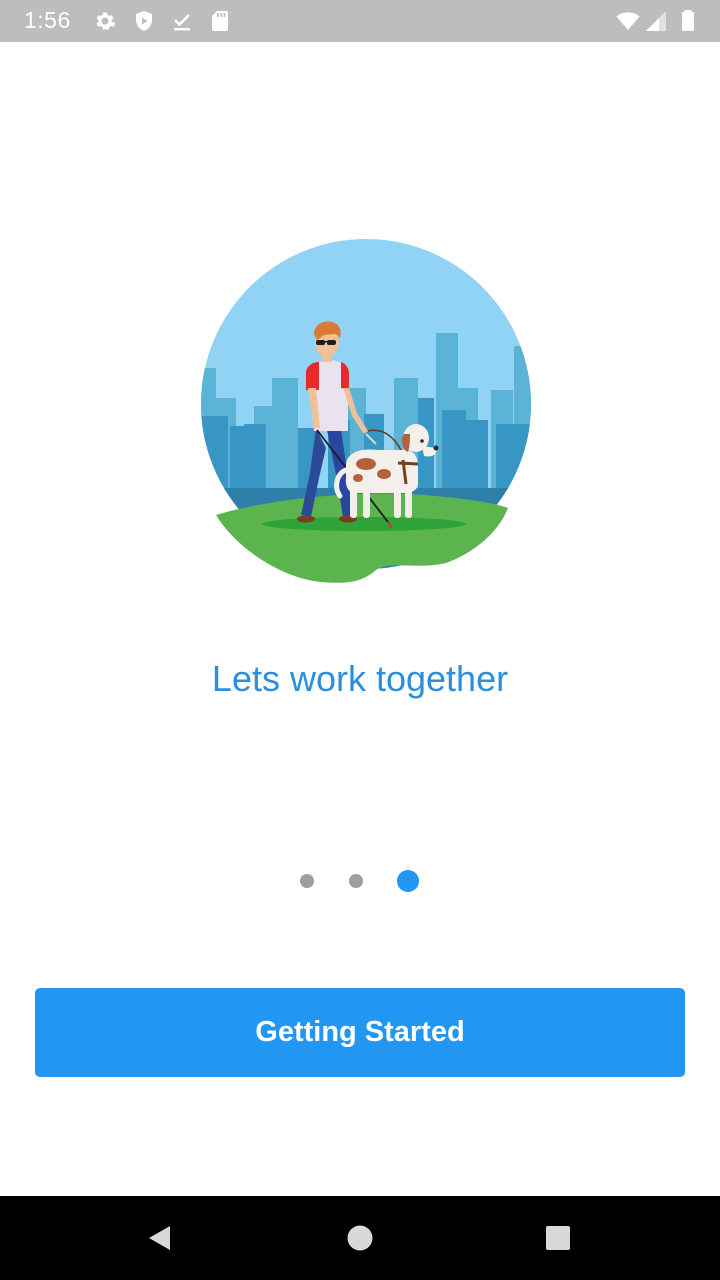 The image size is (720, 1280). What do you see at coordinates (362, 538) in the screenshot?
I see `grass-hill` at bounding box center [362, 538].